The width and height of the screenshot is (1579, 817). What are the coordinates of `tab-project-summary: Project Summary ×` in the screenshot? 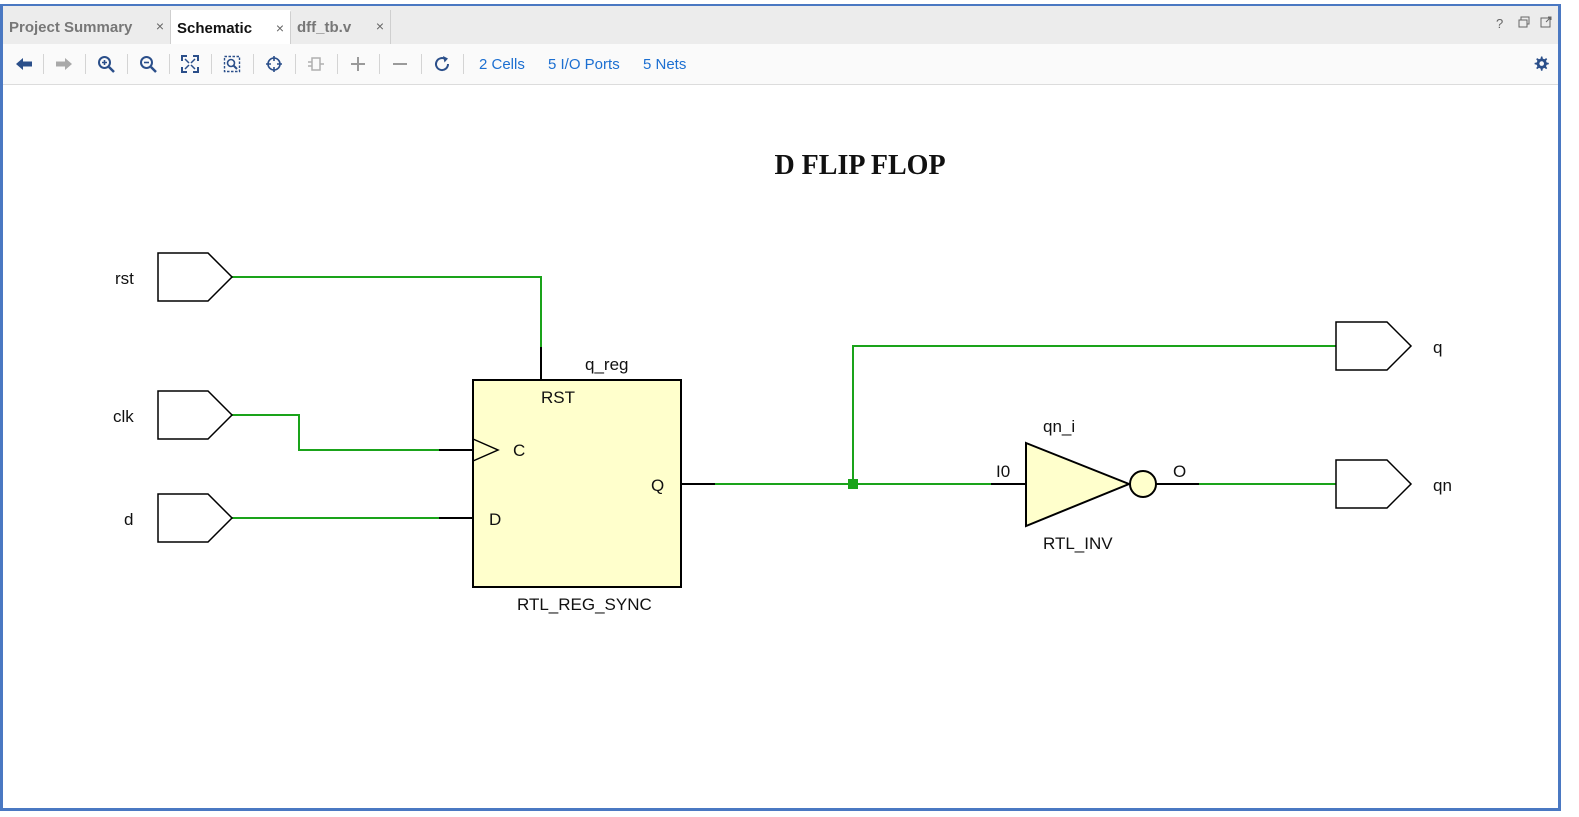 It's located at (87, 27).